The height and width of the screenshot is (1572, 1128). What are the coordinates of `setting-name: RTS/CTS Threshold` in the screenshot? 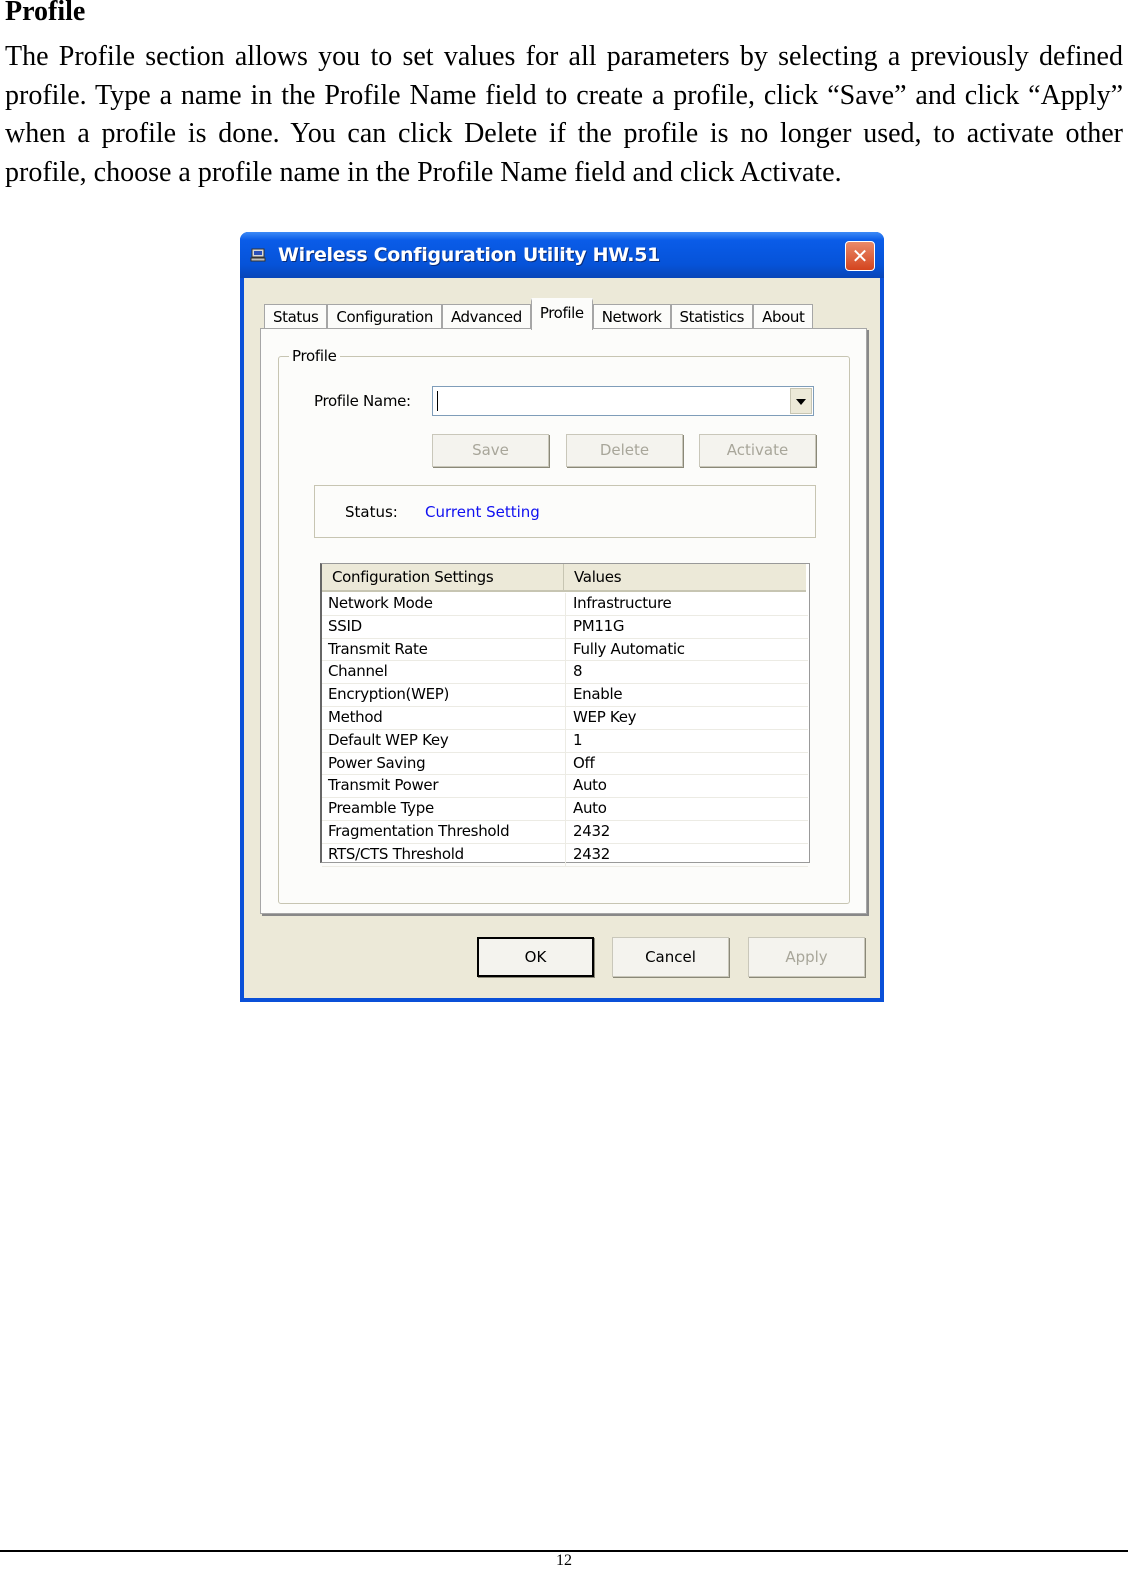 It's located at (444, 854).